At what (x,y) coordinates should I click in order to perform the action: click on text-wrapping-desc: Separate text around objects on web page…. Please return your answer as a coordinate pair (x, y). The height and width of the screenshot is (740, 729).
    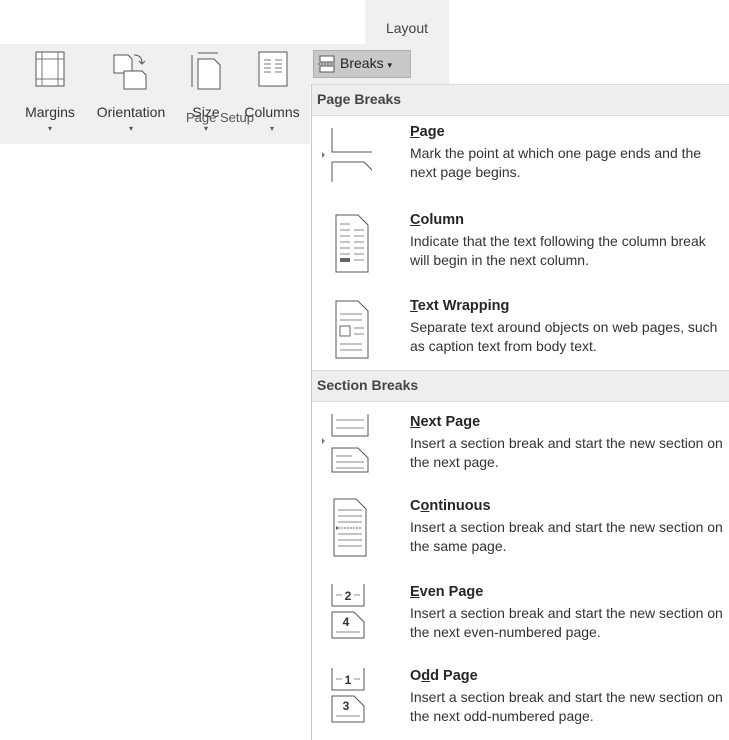
    Looking at the image, I should click on (564, 336).